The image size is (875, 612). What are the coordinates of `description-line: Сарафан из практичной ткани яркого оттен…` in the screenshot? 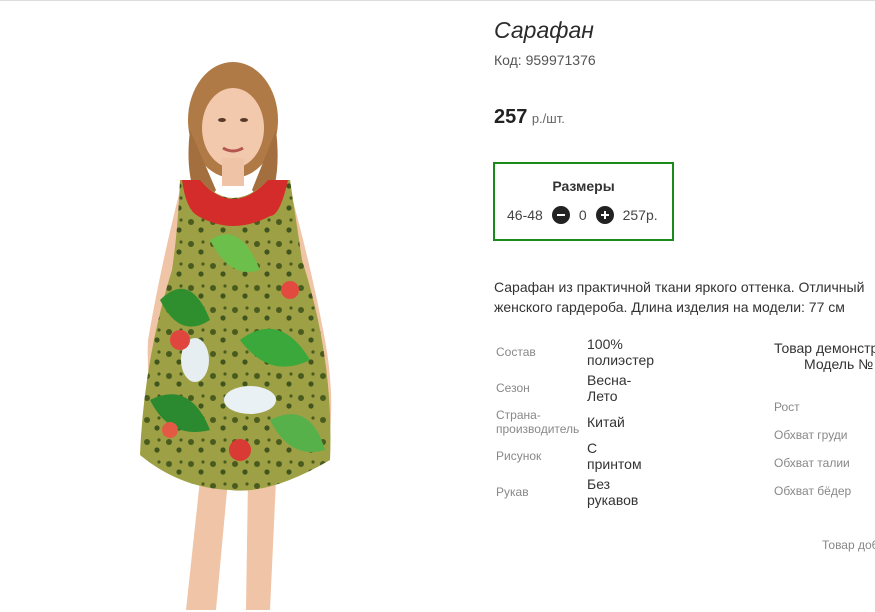 It's located at (679, 287).